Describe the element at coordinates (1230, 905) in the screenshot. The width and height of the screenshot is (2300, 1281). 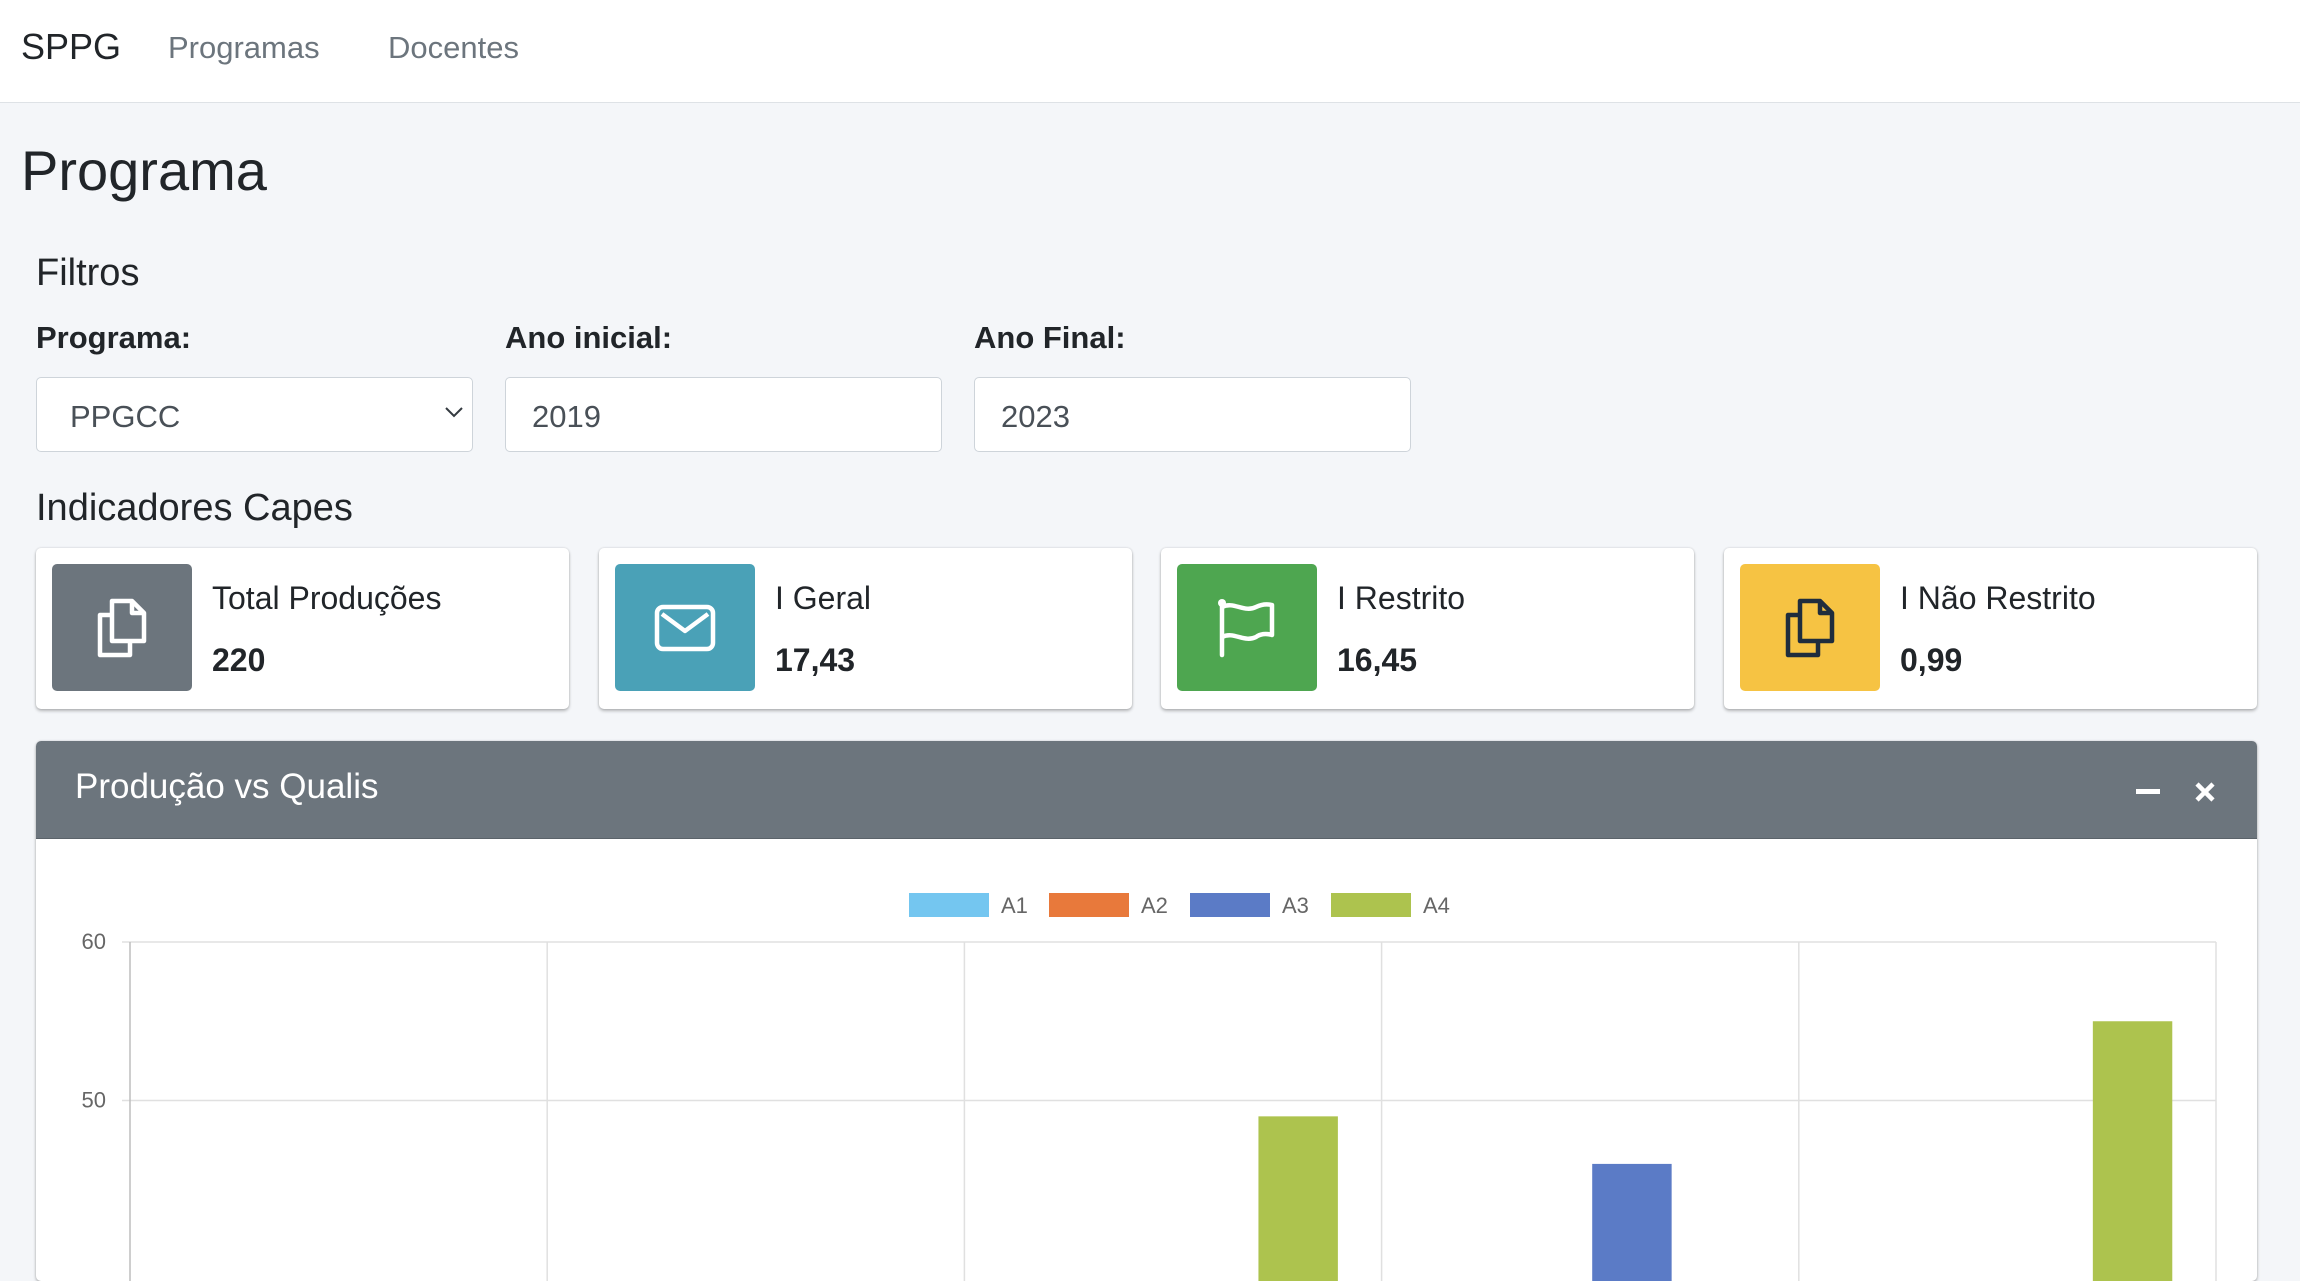
I see `legend-swatch-a3` at that location.